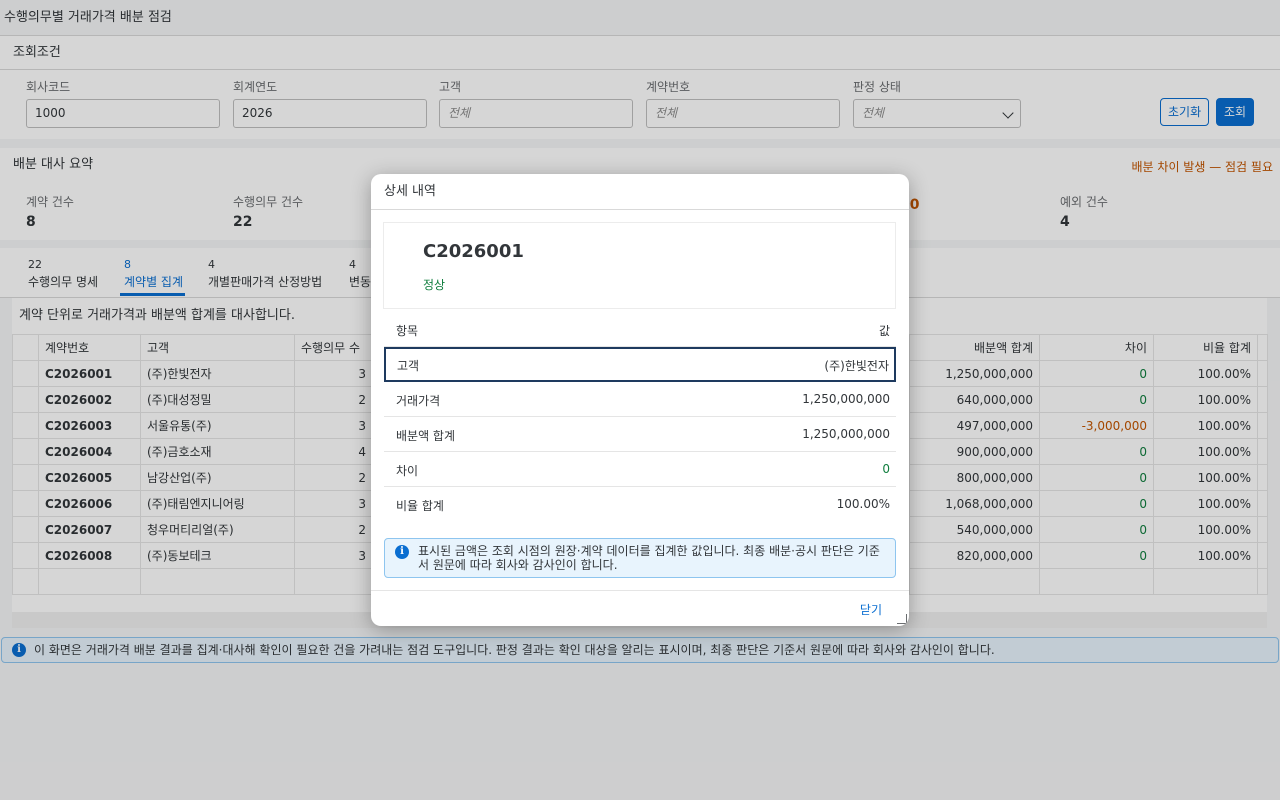 The height and width of the screenshot is (800, 1280). Describe the element at coordinates (639, 265) in the screenshot. I see `dialog-header-card: C2026001 정상` at that location.